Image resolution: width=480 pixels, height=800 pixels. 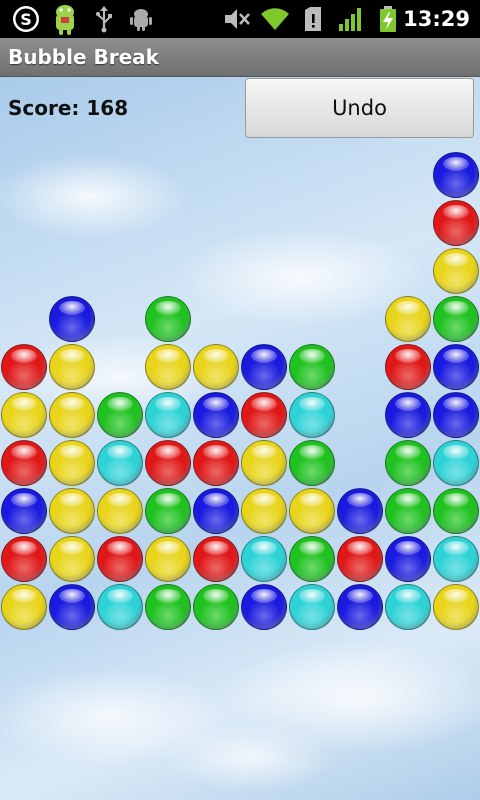 What do you see at coordinates (275, 19) in the screenshot?
I see `wifi-icon` at bounding box center [275, 19].